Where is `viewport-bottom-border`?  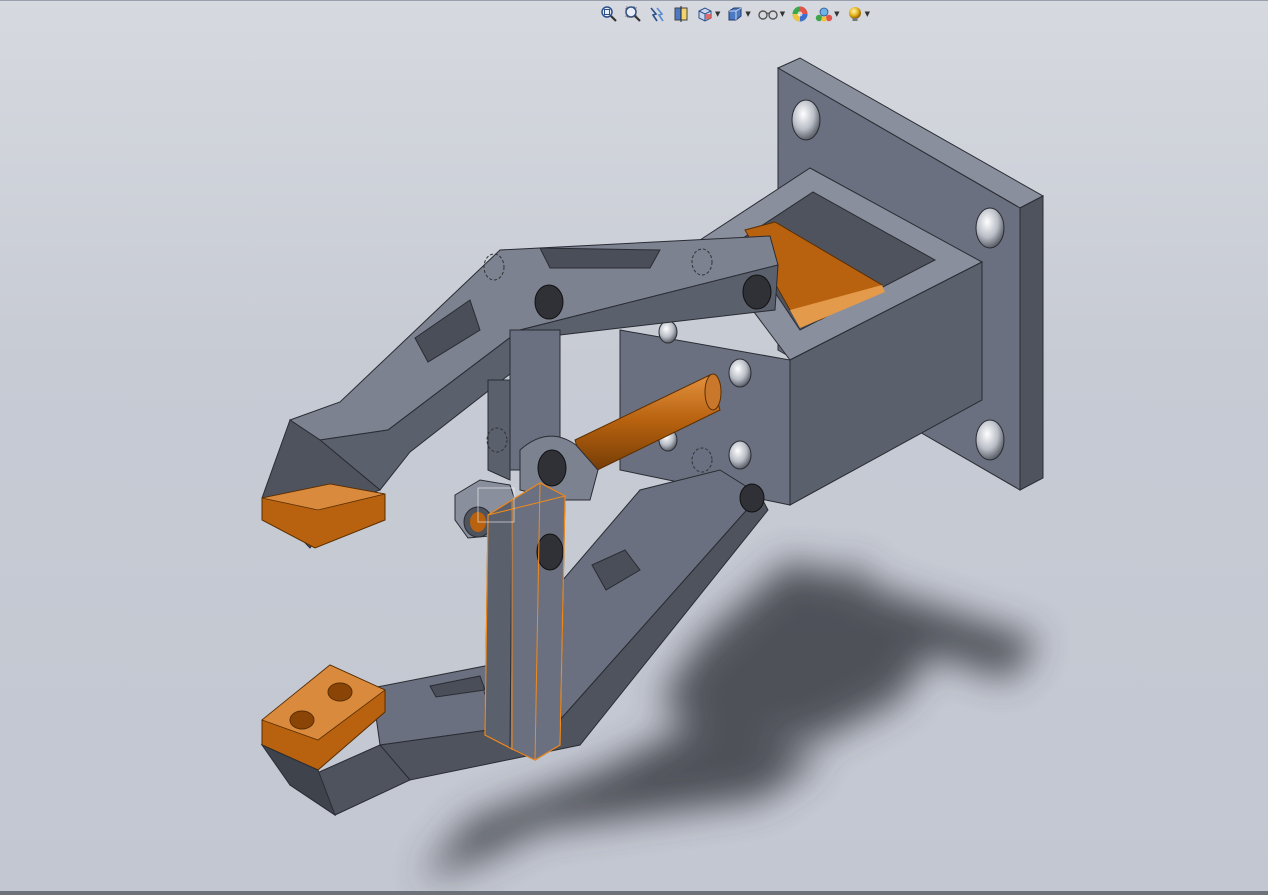
viewport-bottom-border is located at coordinates (634, 893).